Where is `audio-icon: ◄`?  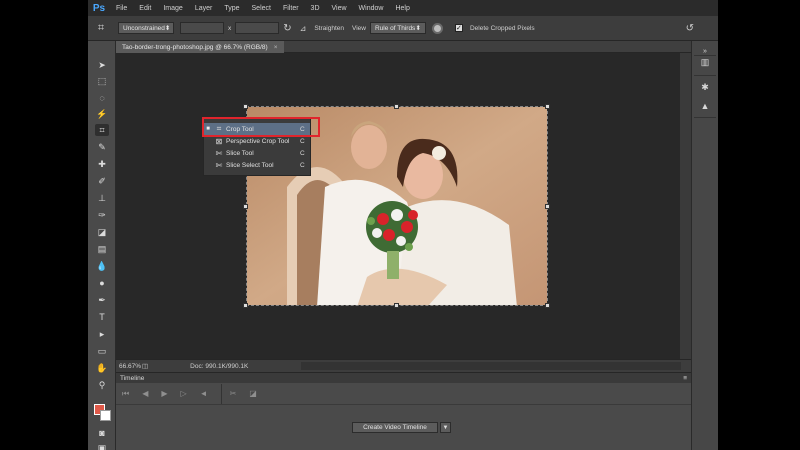 audio-icon: ◄ is located at coordinates (204, 393).